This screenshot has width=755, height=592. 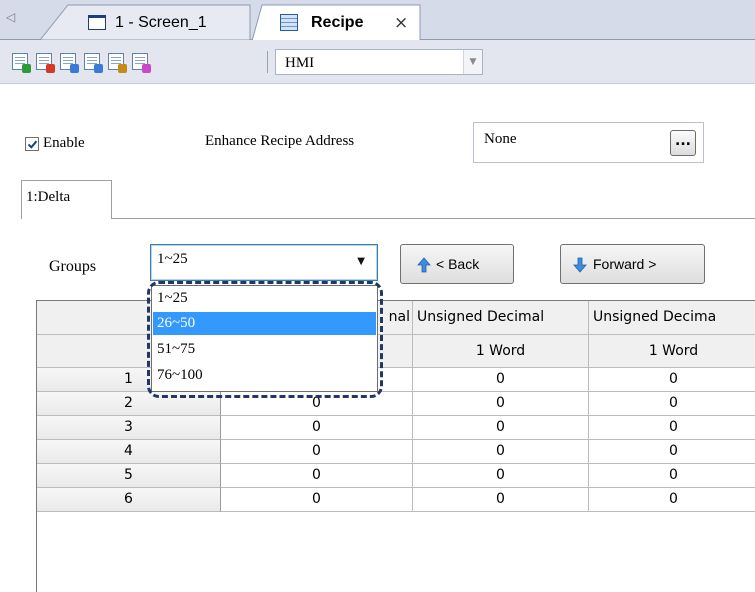 I want to click on row-header: 4, so click(x=129, y=452).